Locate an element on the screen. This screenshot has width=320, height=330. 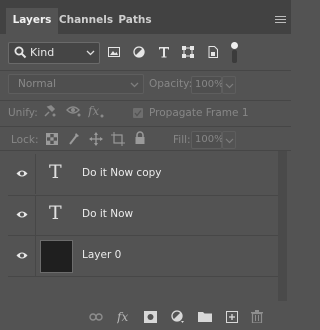
unify-position-icon is located at coordinates (50, 111).